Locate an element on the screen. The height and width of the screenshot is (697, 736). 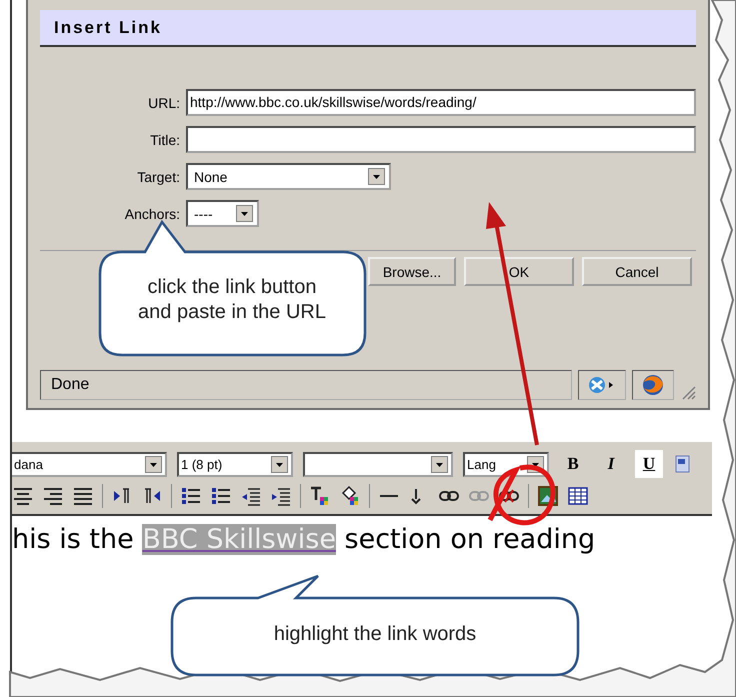
justify-icon is located at coordinates (83, 496).